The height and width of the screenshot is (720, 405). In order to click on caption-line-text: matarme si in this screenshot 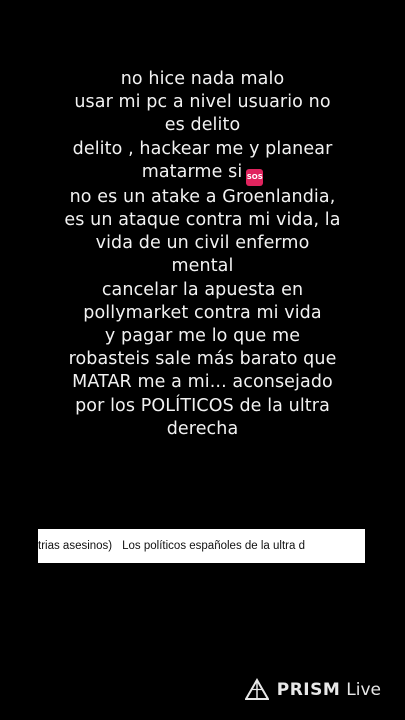, I will do `click(192, 171)`.